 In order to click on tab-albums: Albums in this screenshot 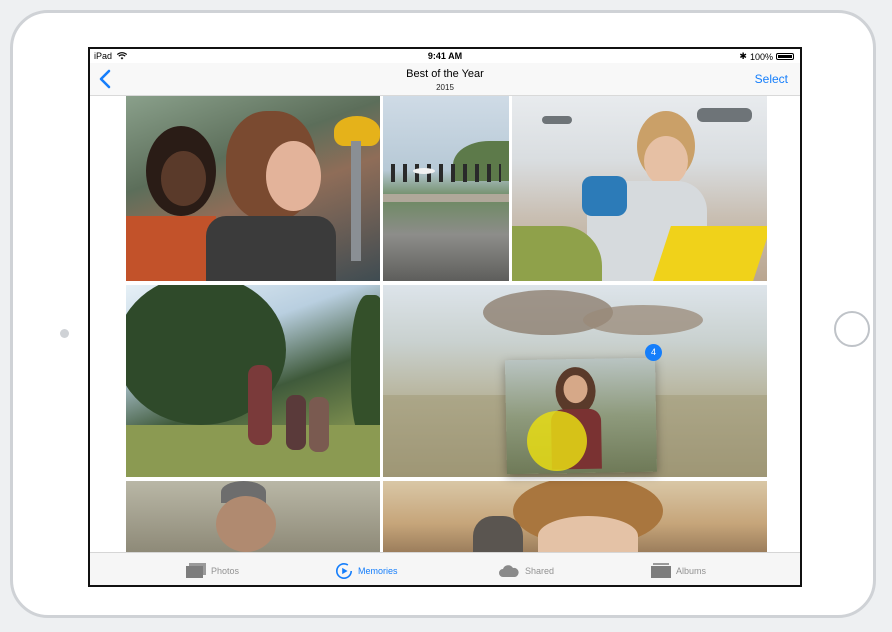, I will do `click(679, 569)`.